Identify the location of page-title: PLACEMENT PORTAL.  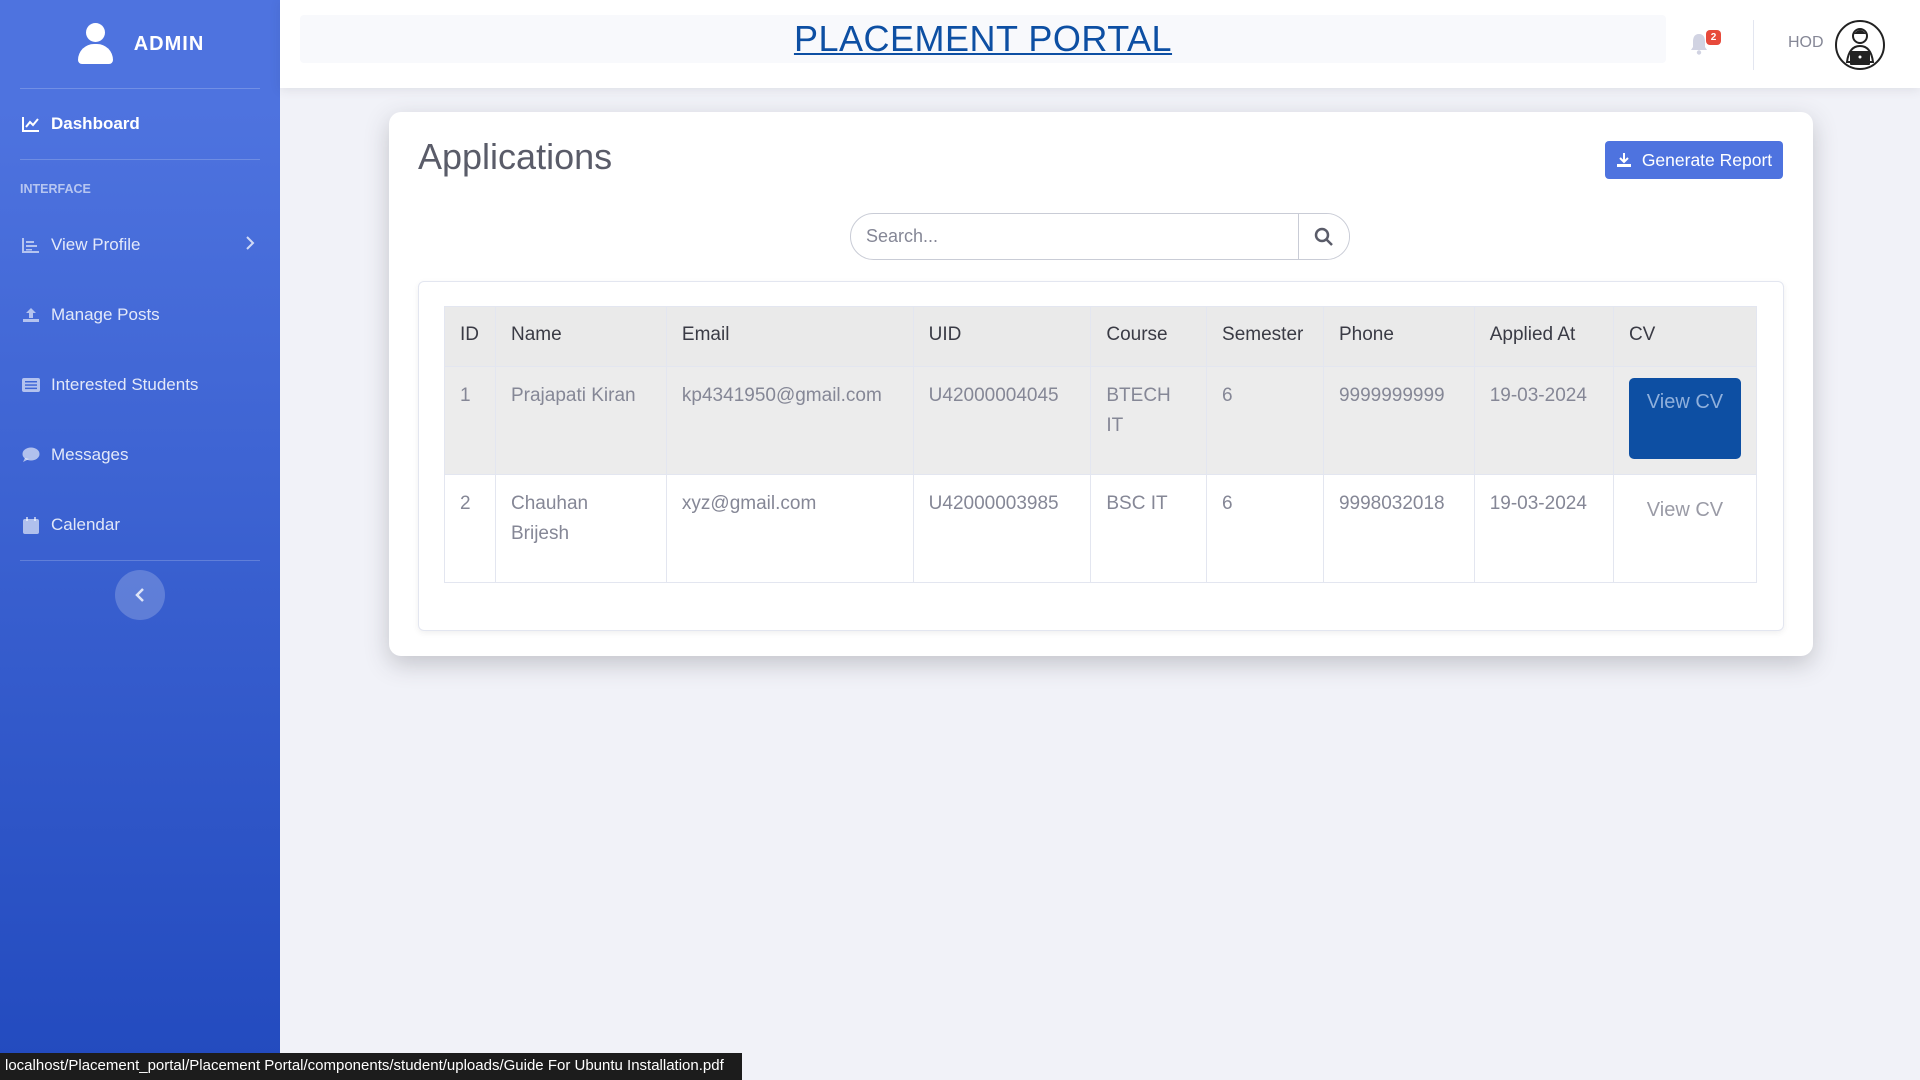
(983, 39).